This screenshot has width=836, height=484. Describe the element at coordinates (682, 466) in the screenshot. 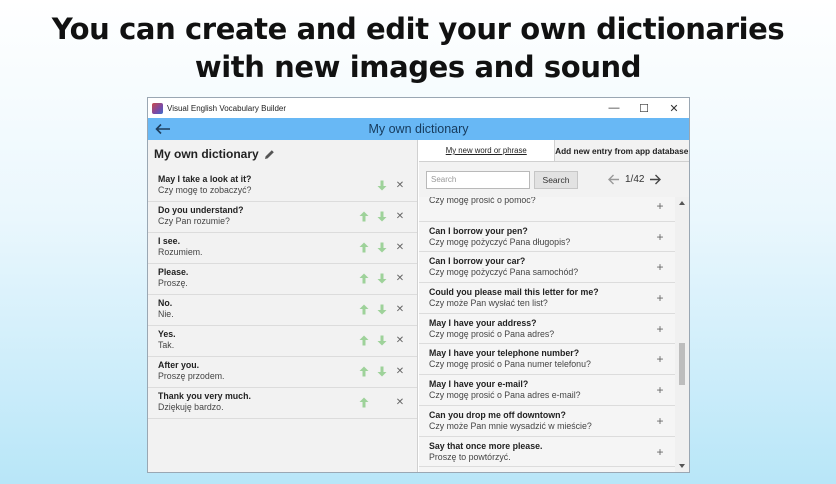

I see `scroll-down-icon` at that location.